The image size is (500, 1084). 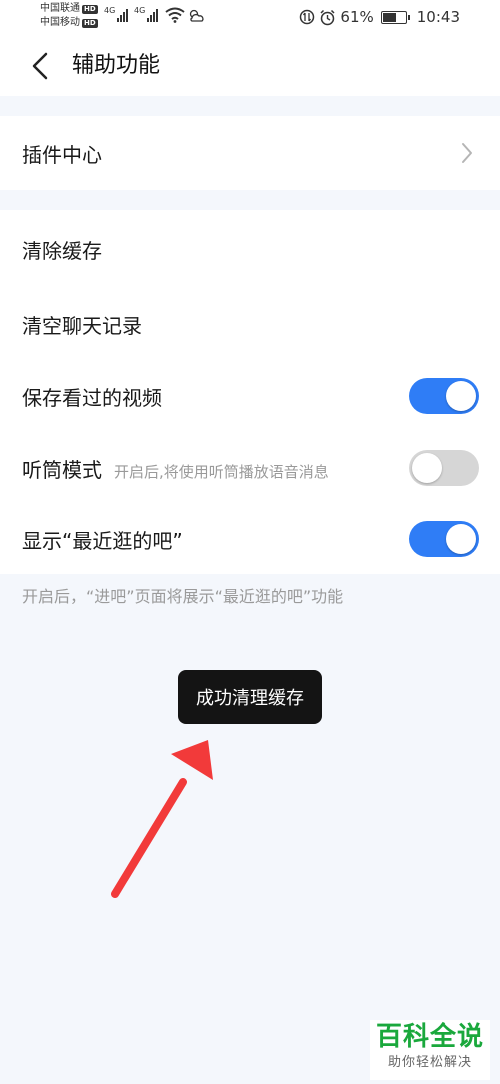 I want to click on earpiece-mode-toggle, so click(x=444, y=468).